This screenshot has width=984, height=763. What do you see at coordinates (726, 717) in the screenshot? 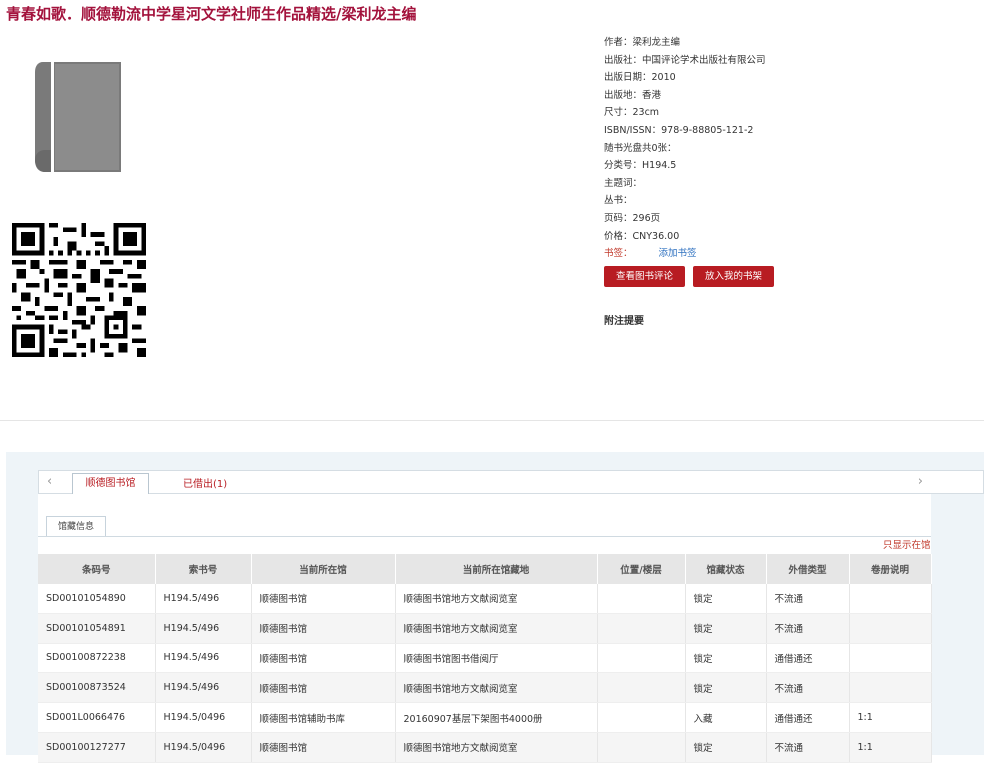
I see `cell-status: 入藏` at bounding box center [726, 717].